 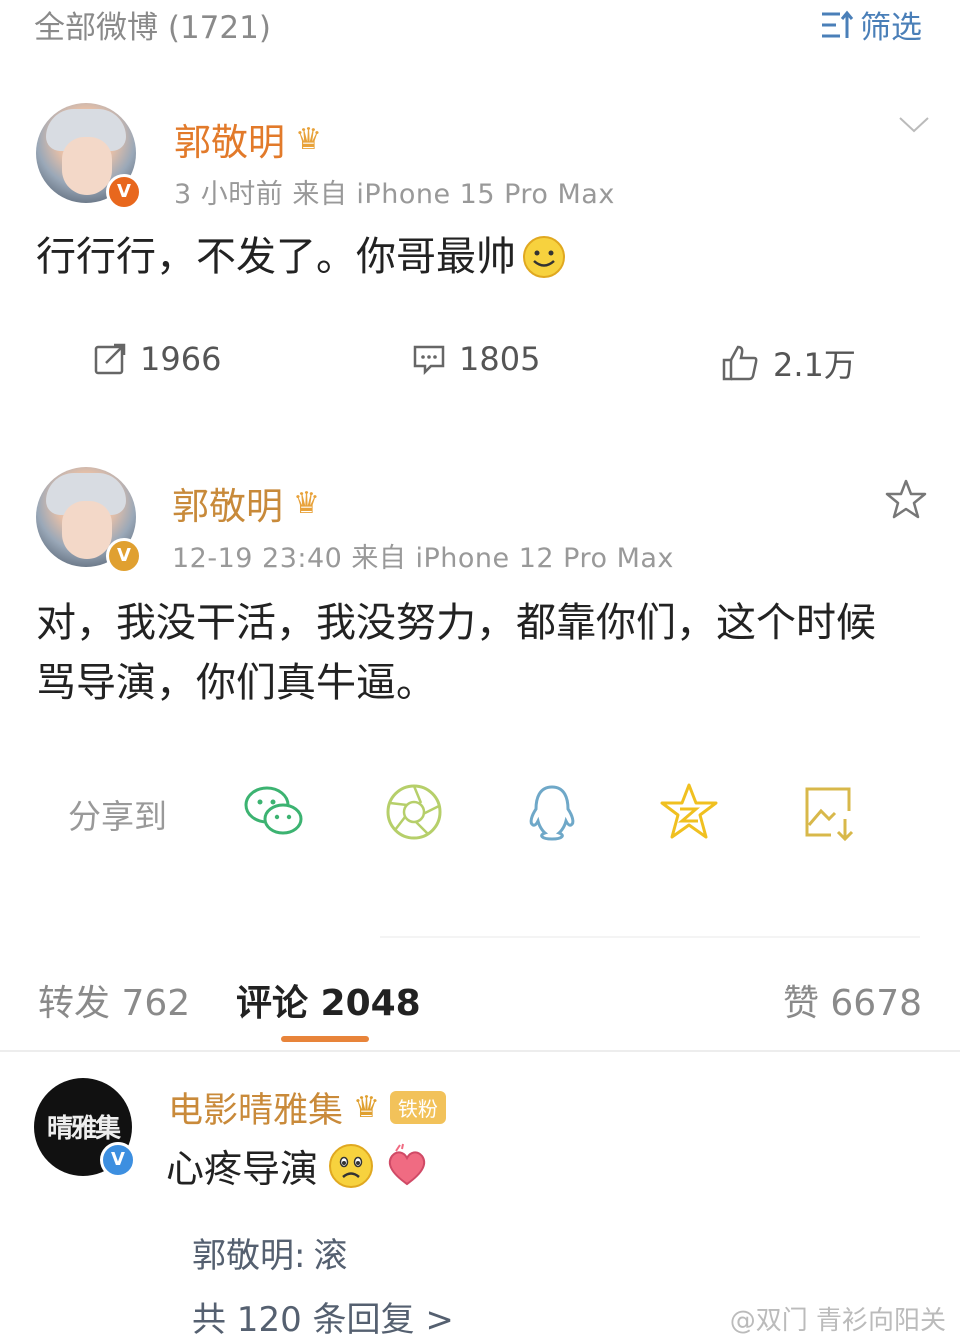 What do you see at coordinates (500, 359) in the screenshot?
I see `comment-count: 1805` at bounding box center [500, 359].